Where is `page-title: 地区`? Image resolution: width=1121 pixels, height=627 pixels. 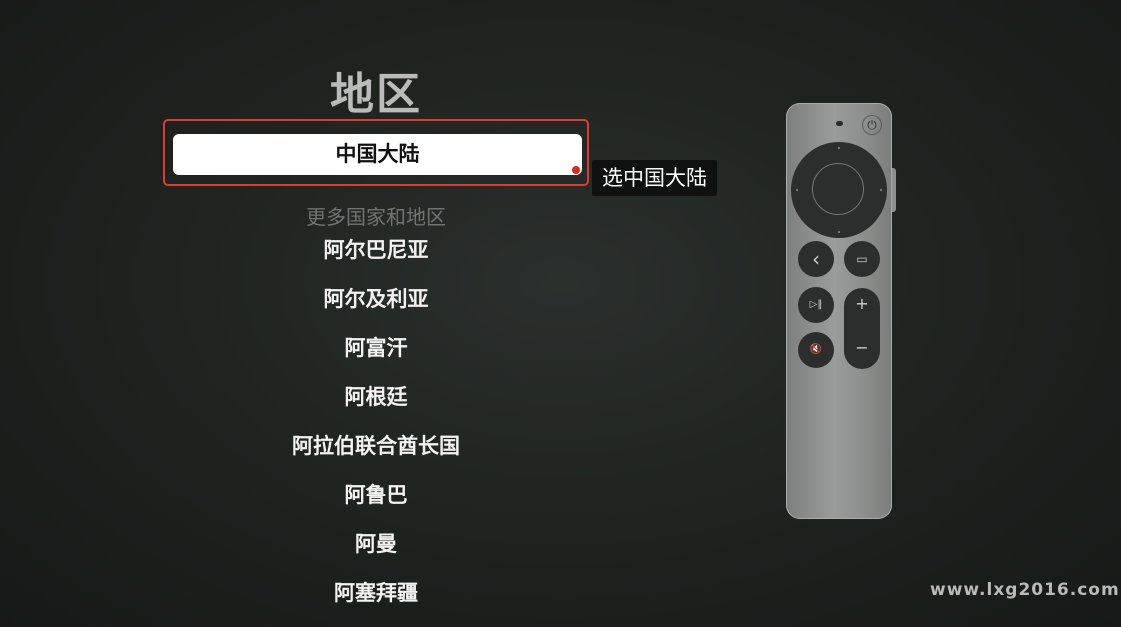 page-title: 地区 is located at coordinates (376, 94).